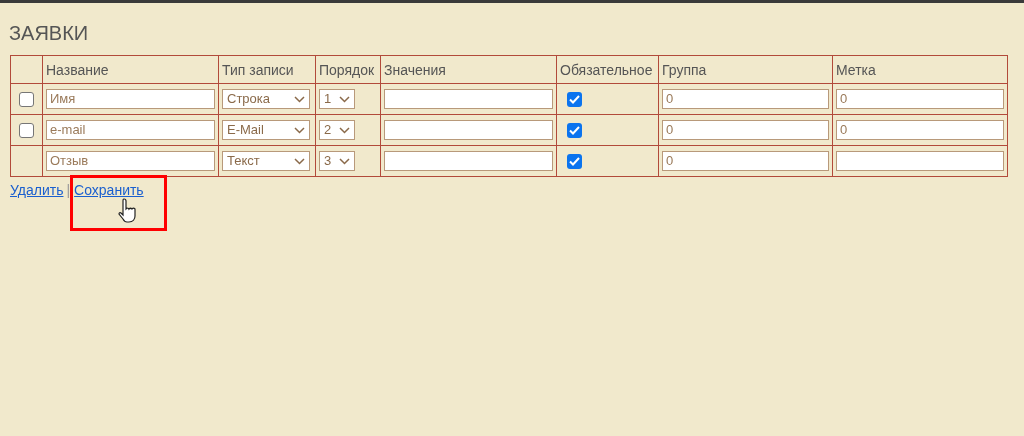 The height and width of the screenshot is (436, 1024). I want to click on column-header: Группа, so click(684, 69).